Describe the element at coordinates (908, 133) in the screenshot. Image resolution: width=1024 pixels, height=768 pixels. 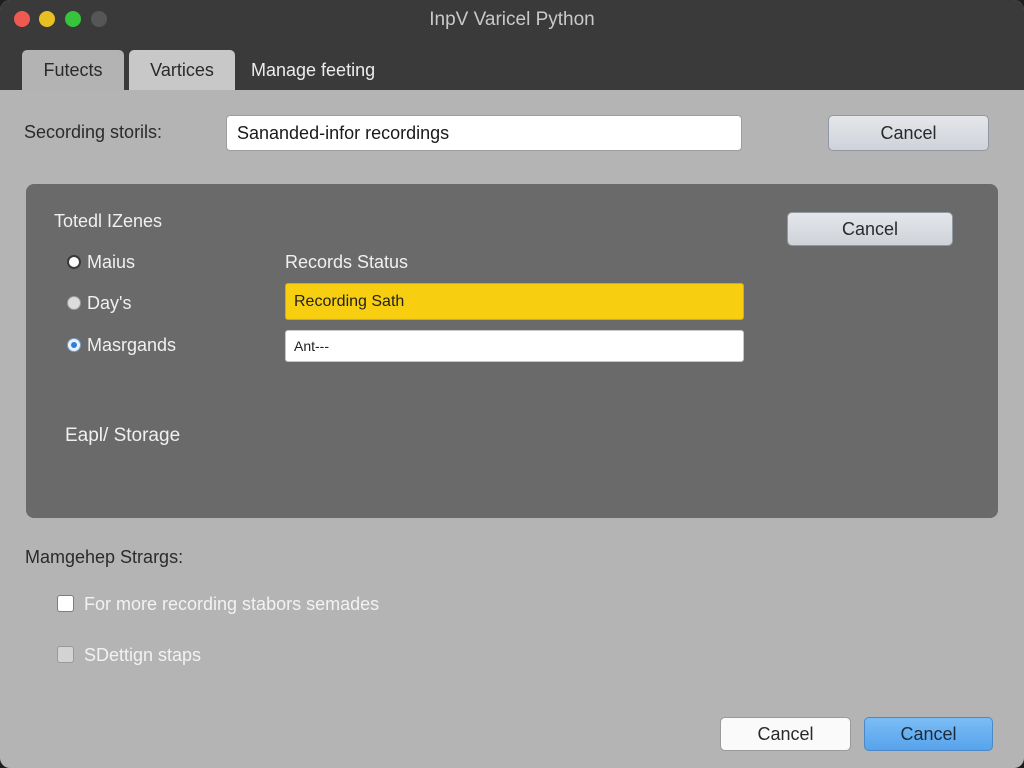
I see `top-cancel-button: Cancel` at that location.